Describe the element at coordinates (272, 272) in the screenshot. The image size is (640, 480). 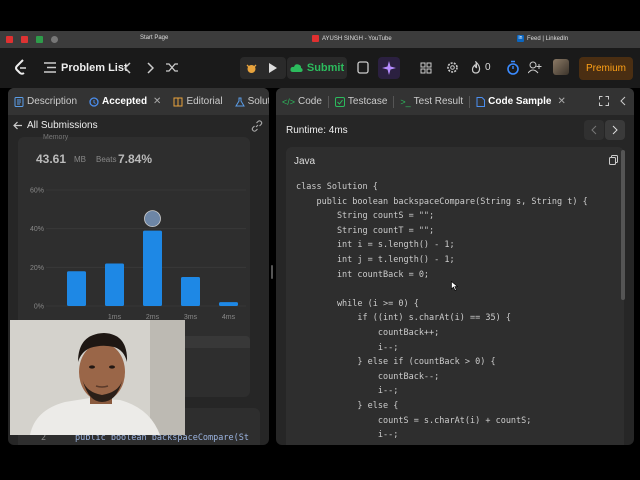
I see `resize-handle` at that location.